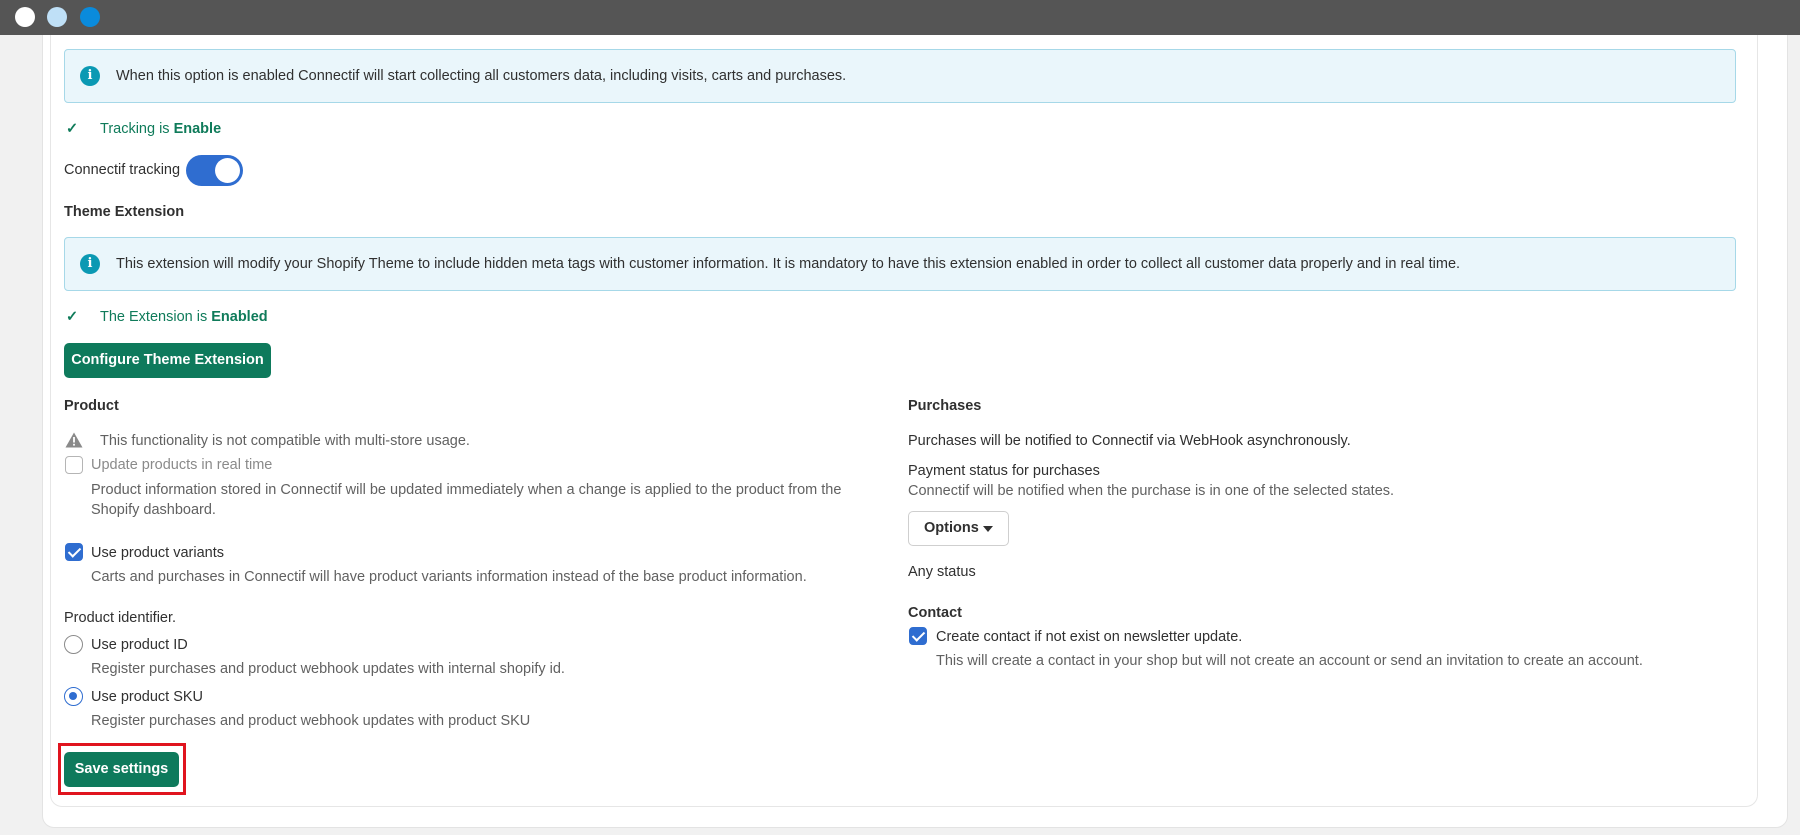 The image size is (1800, 835). Describe the element at coordinates (74, 552) in the screenshot. I see `use-variants-checkbox` at that location.